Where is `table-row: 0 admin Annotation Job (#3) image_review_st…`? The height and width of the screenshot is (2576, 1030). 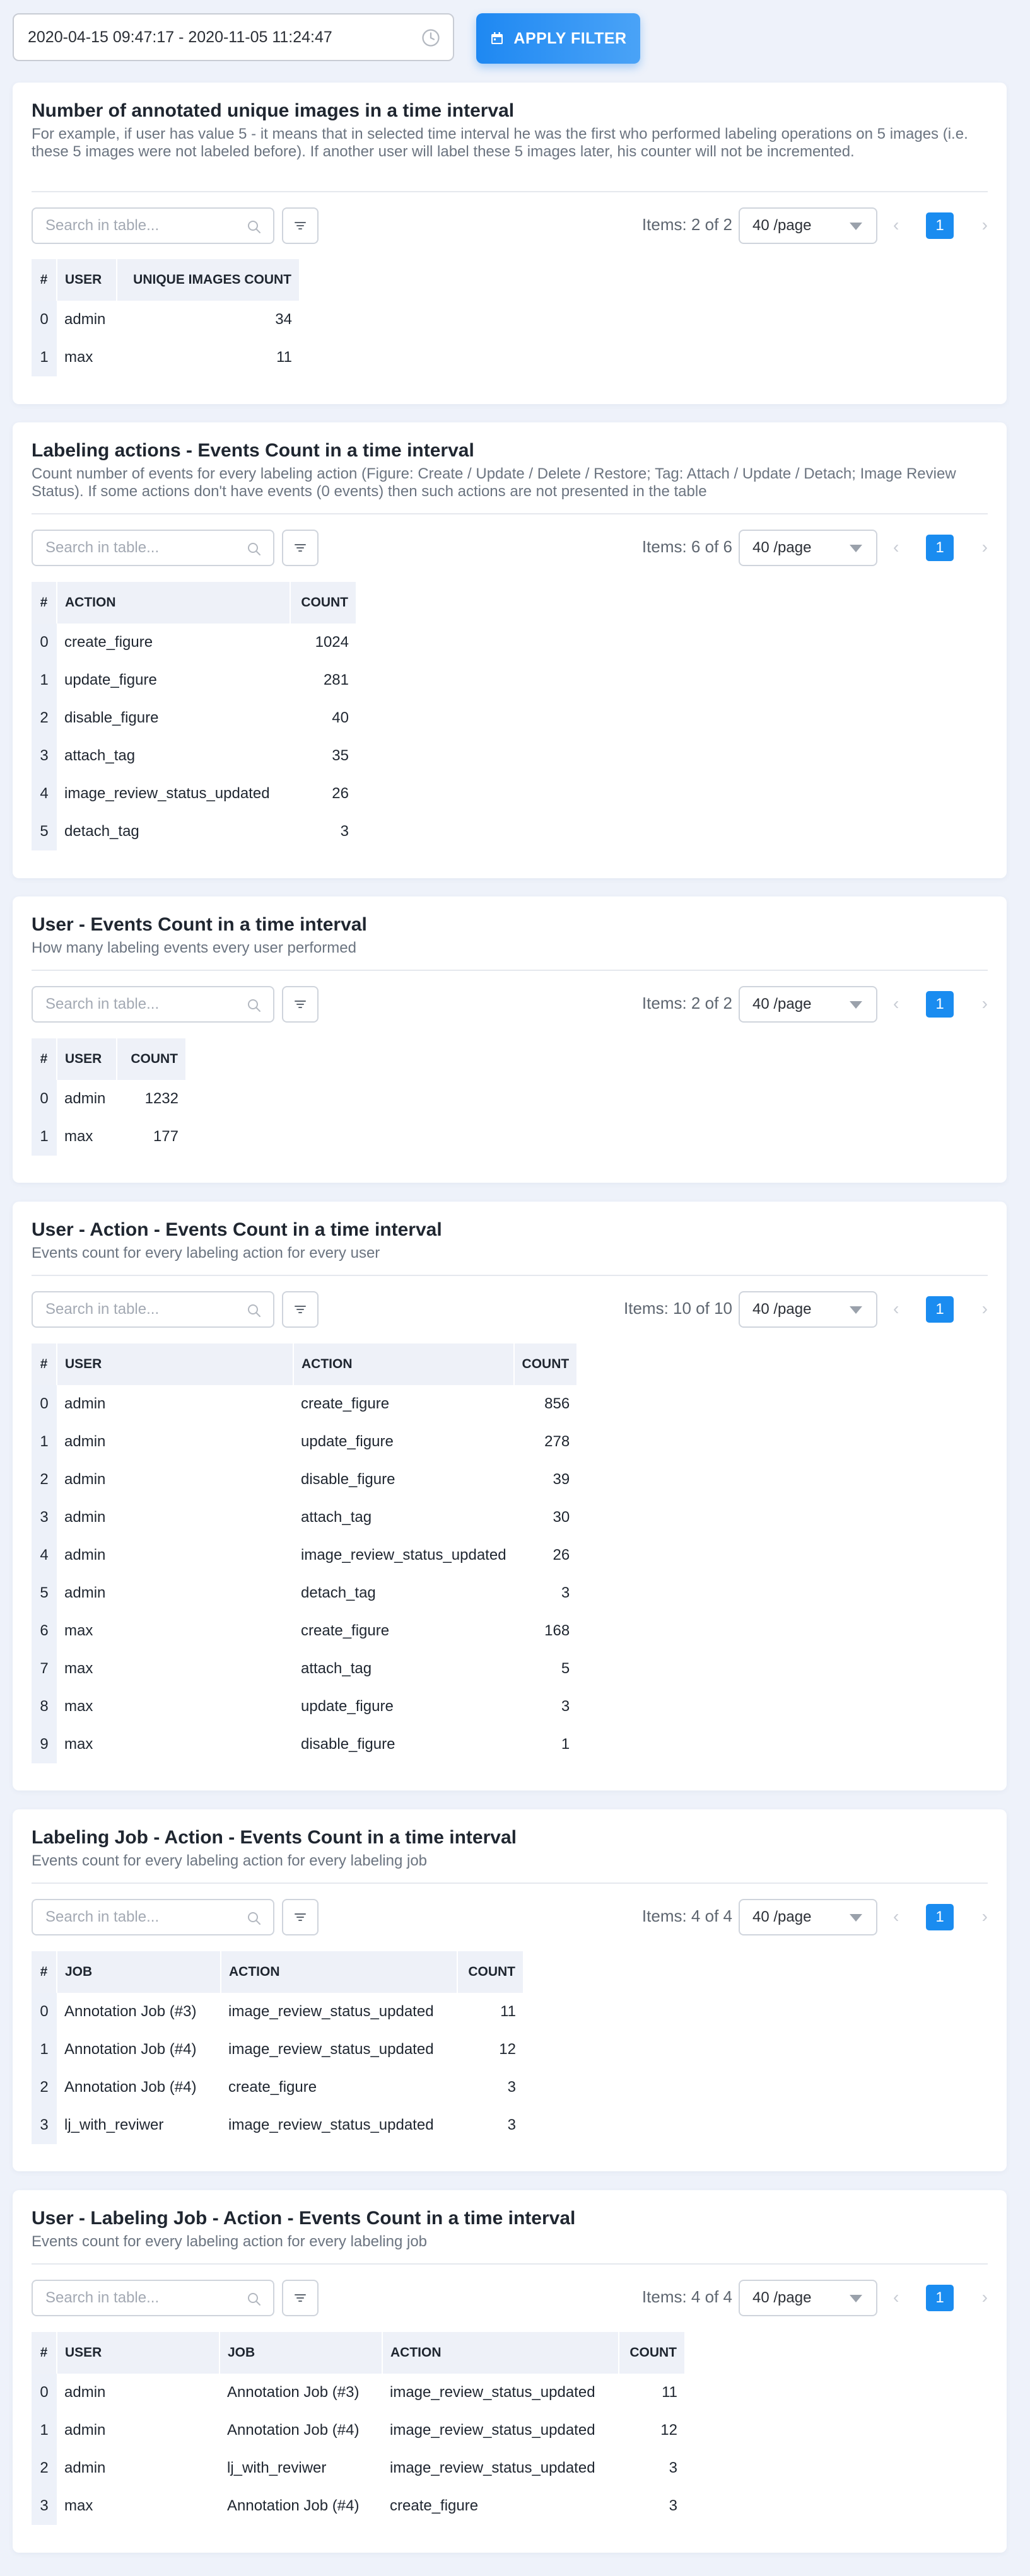 table-row: 0 admin Annotation Job (#3) image_review_st… is located at coordinates (358, 2392).